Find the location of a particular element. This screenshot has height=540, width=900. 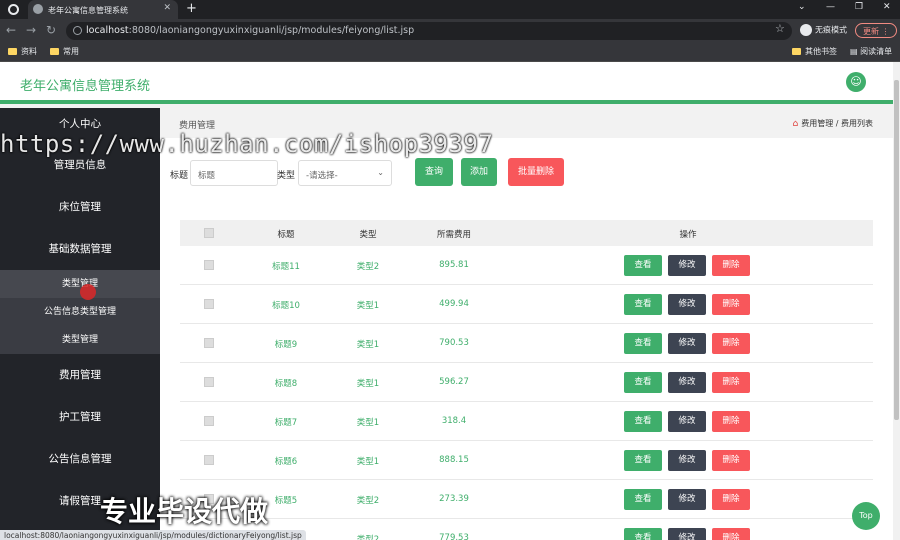

chrome-menu-icon is located at coordinates (13, 9).